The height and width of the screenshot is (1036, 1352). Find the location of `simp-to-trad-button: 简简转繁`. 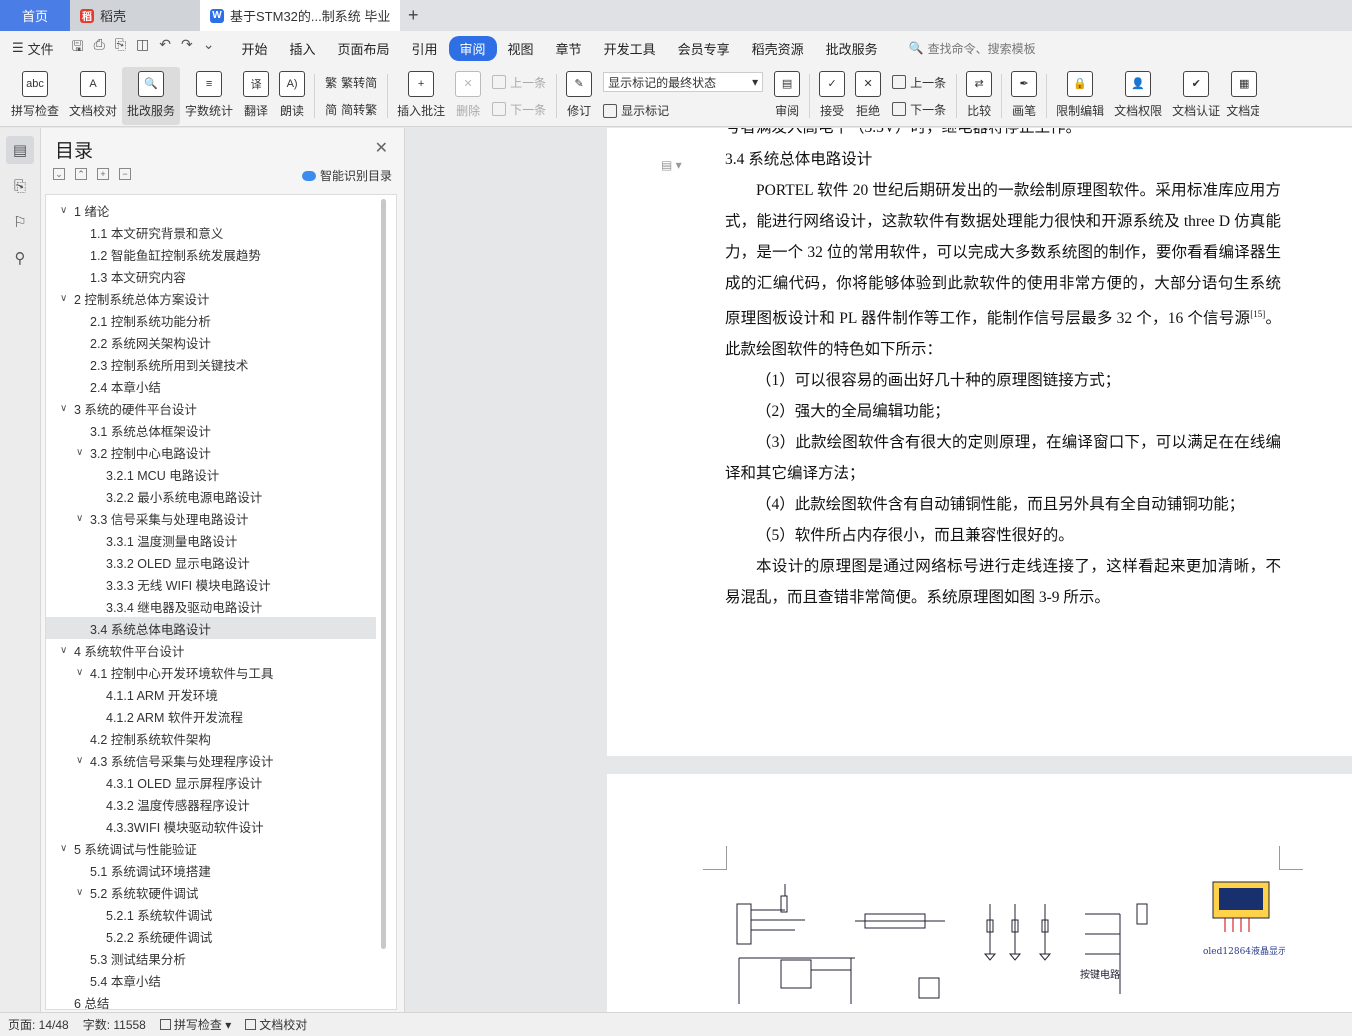

simp-to-trad-button: 简简转繁 is located at coordinates (351, 109).